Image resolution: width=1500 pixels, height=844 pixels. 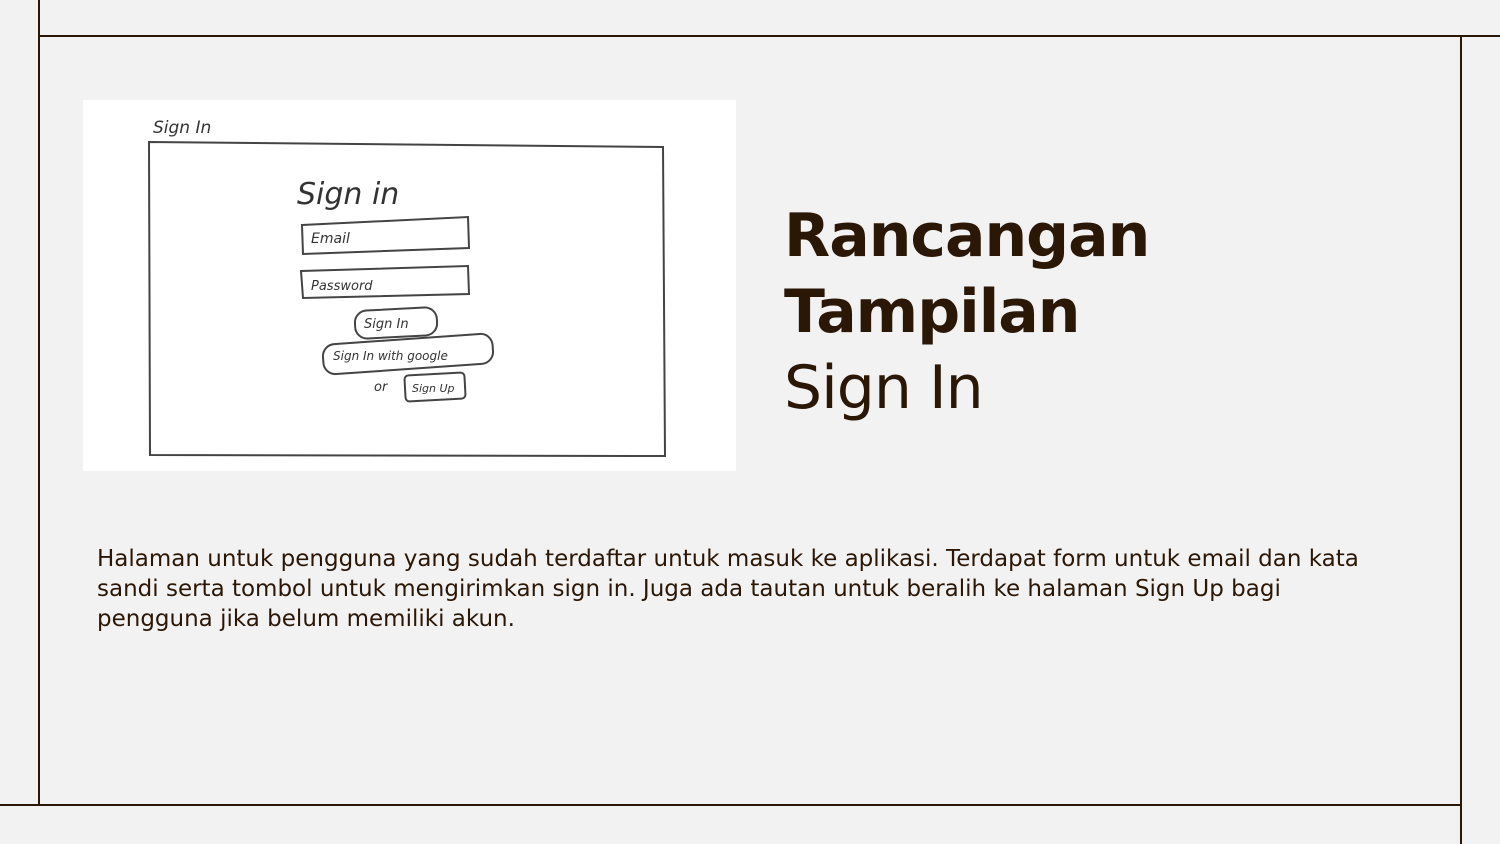 I want to click on sketch-heading: Sign in, so click(x=348, y=194).